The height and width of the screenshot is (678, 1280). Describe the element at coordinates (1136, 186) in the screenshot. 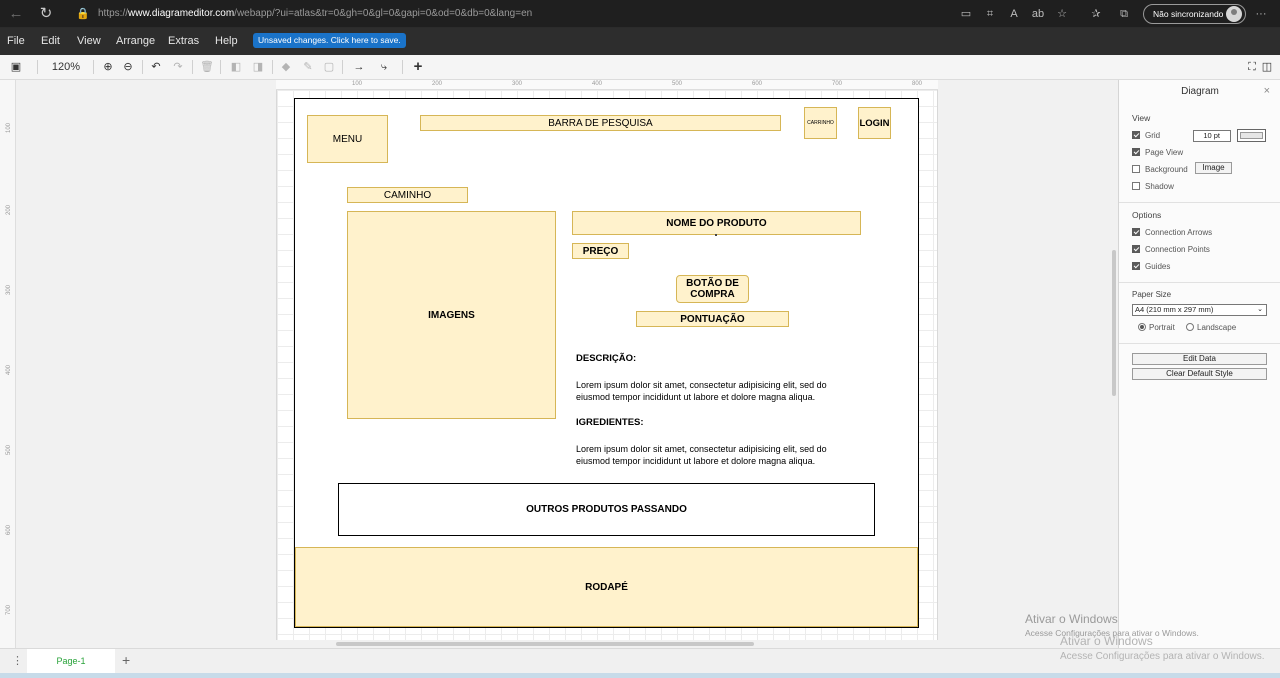

I see `checkbox-shadow` at that location.